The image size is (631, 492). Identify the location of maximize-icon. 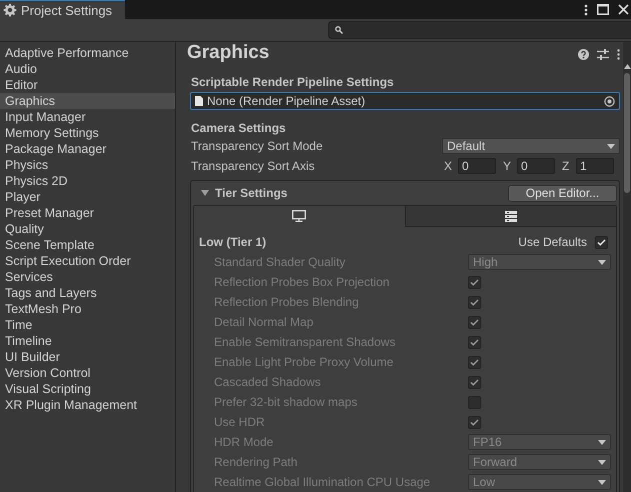
(603, 9).